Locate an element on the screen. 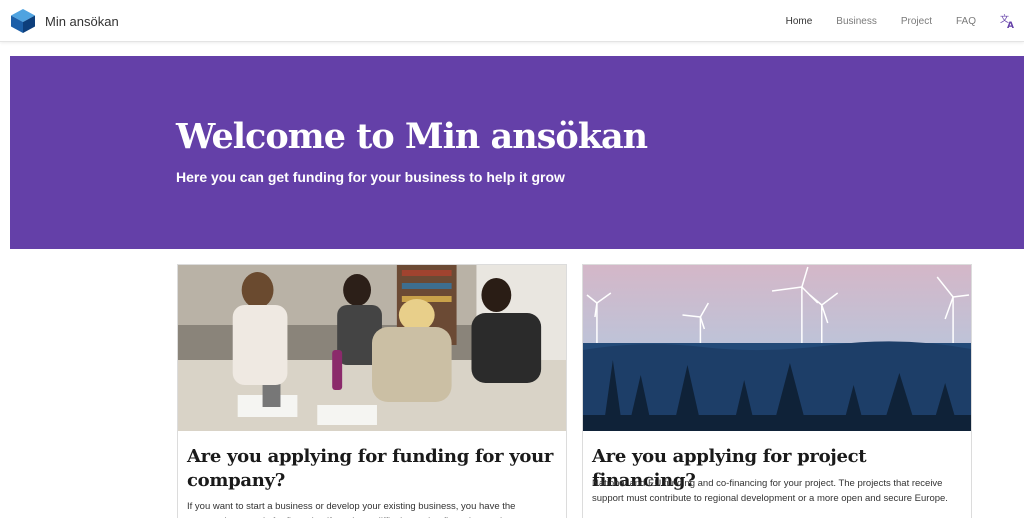 Image resolution: width=1024 pixels, height=518 pixels. wind-turbines-forest-photo is located at coordinates (777, 348).